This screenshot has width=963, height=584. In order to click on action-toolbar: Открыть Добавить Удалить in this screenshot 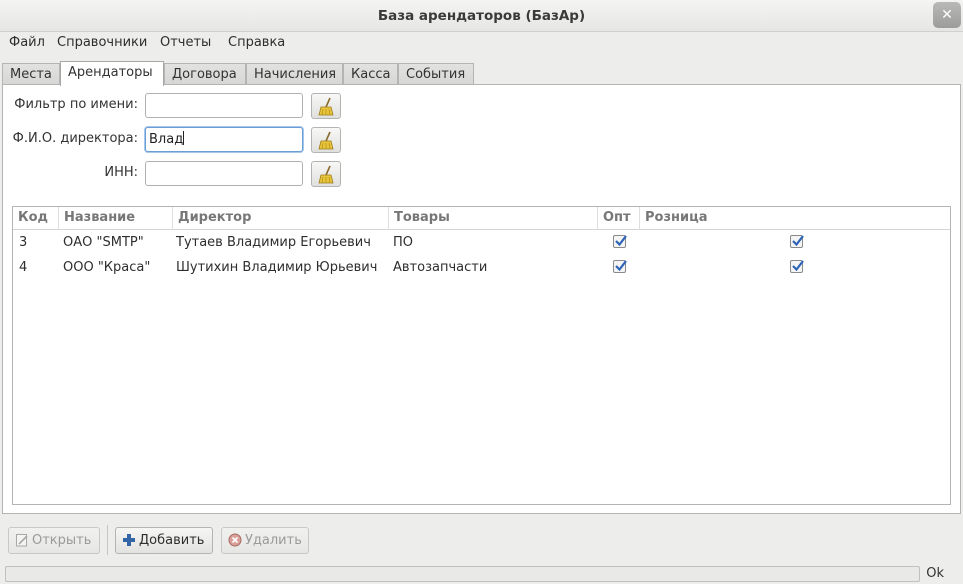, I will do `click(481, 540)`.